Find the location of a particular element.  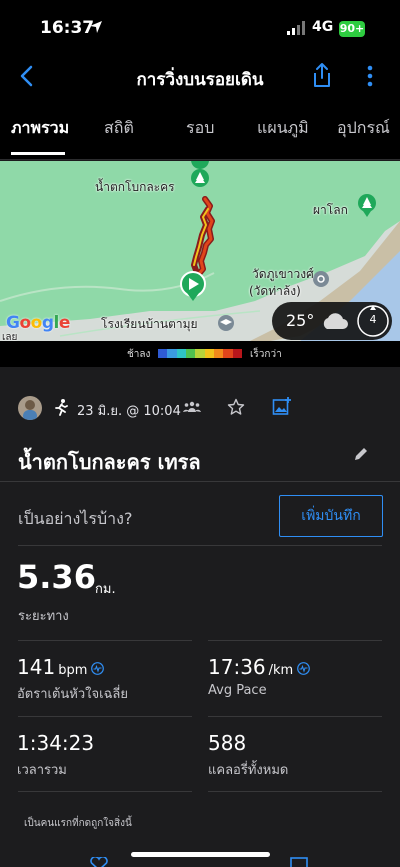

calories-label: แคลอรี่ทั้งหมด is located at coordinates (248, 770).